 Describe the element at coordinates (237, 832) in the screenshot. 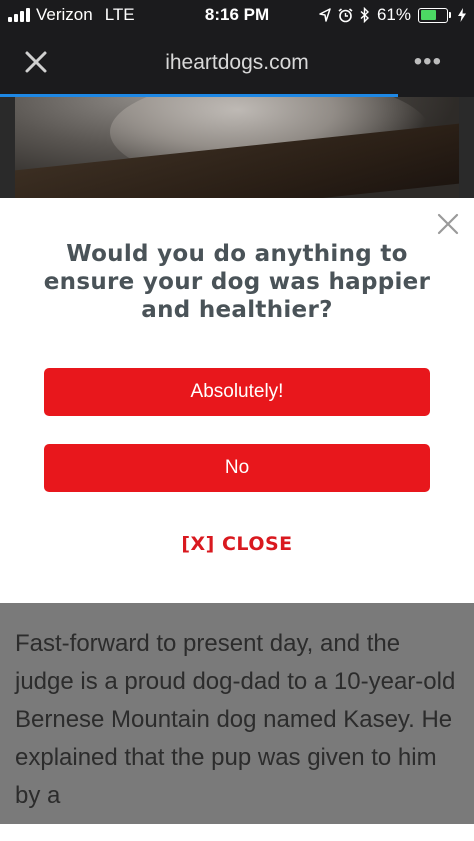

I see `bottom-strip` at that location.